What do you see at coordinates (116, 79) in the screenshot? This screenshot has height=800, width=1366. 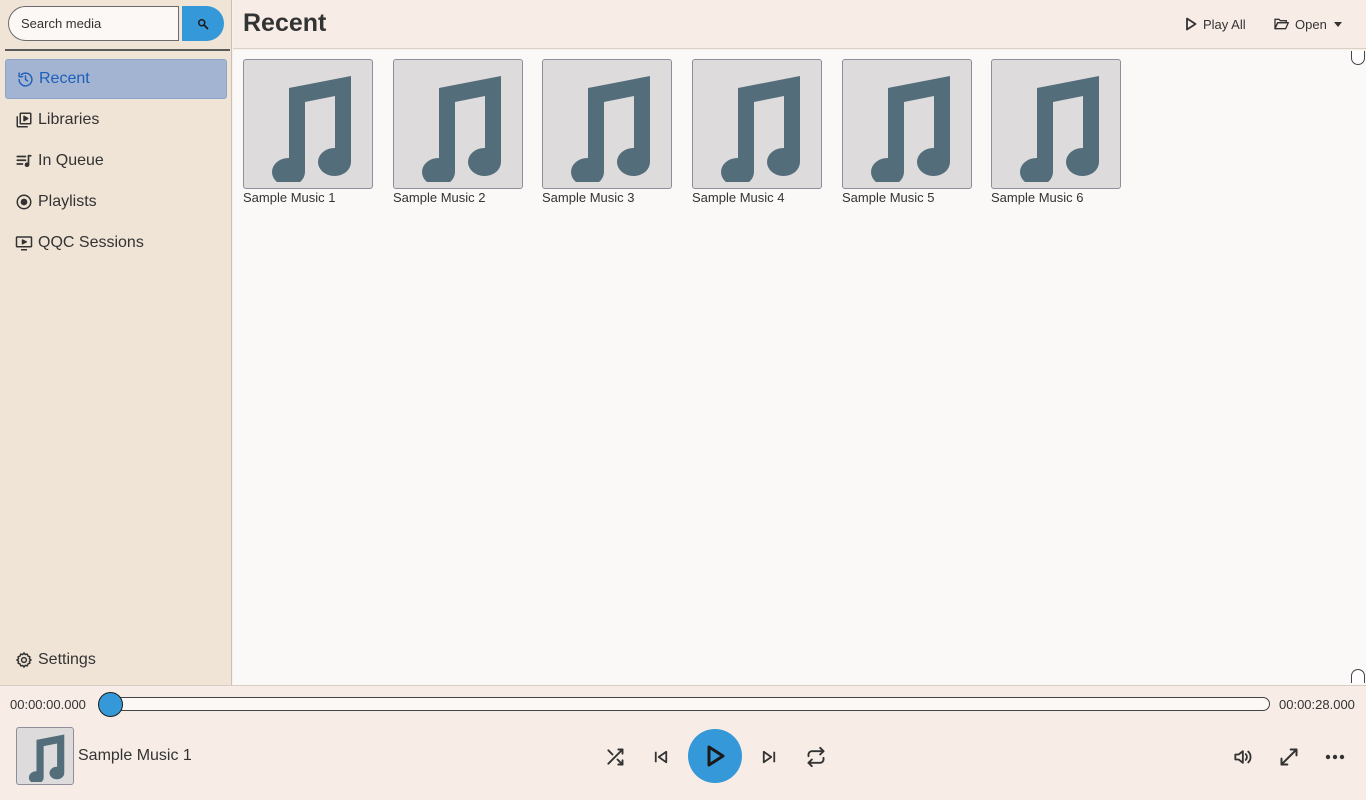 I see `sidebar-item-recent: Recent` at bounding box center [116, 79].